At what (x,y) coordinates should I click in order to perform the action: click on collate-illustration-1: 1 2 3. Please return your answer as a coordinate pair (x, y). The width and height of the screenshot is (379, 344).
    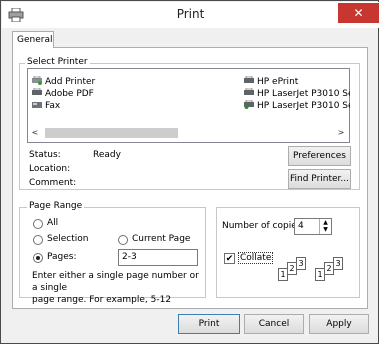
    Looking at the image, I should click on (295, 271).